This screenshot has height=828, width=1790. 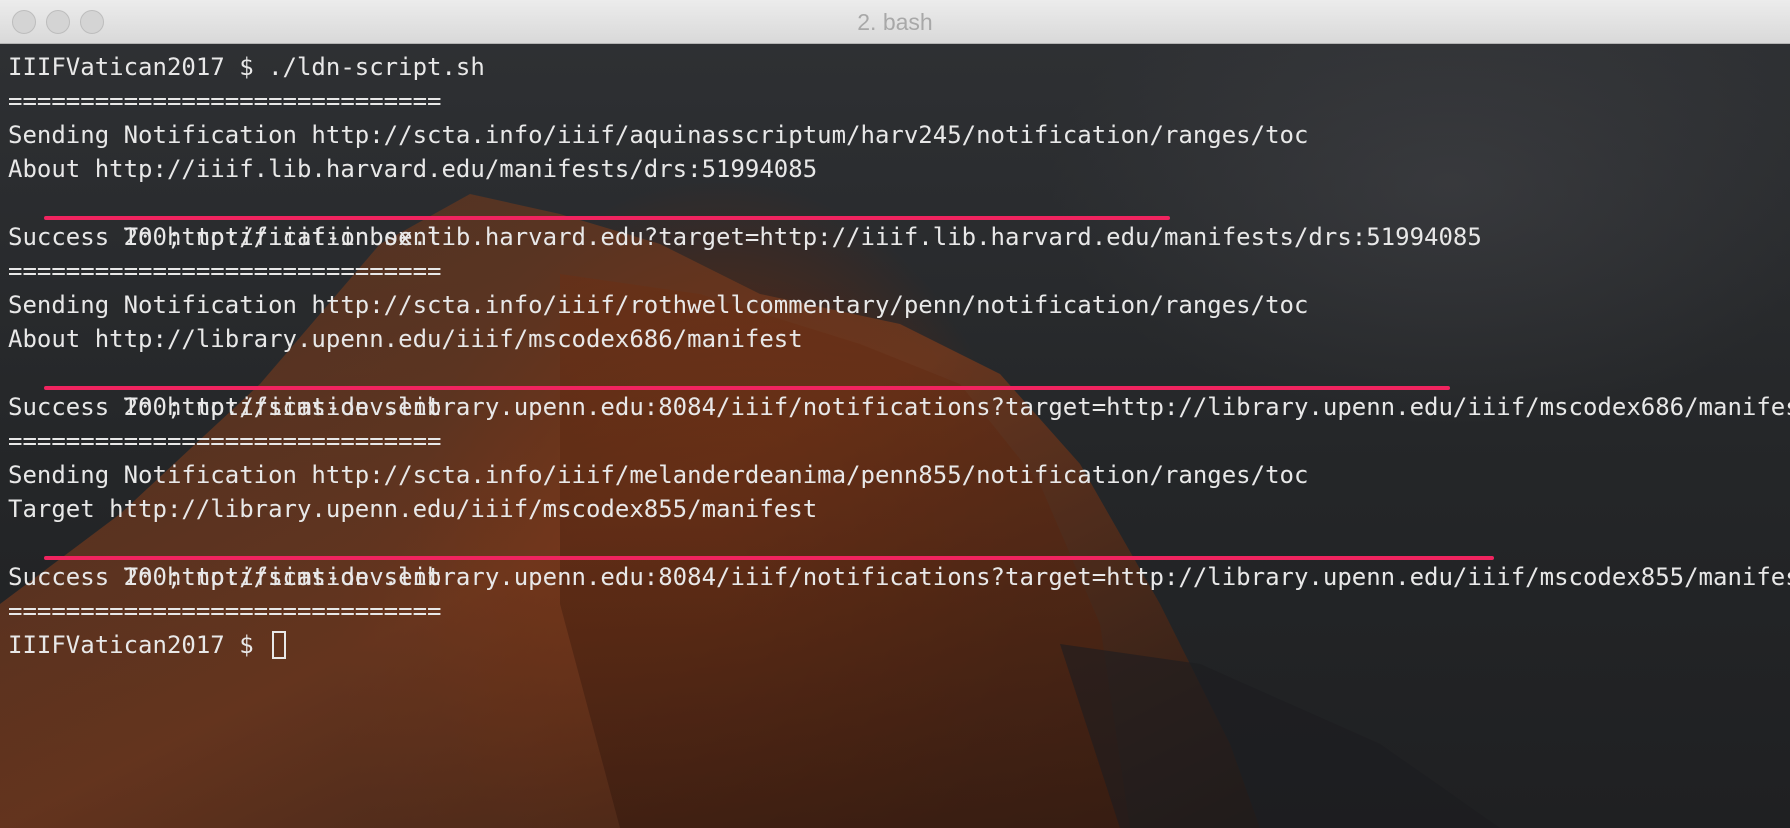 I want to click on window-title: 2. bash, so click(x=895, y=22).